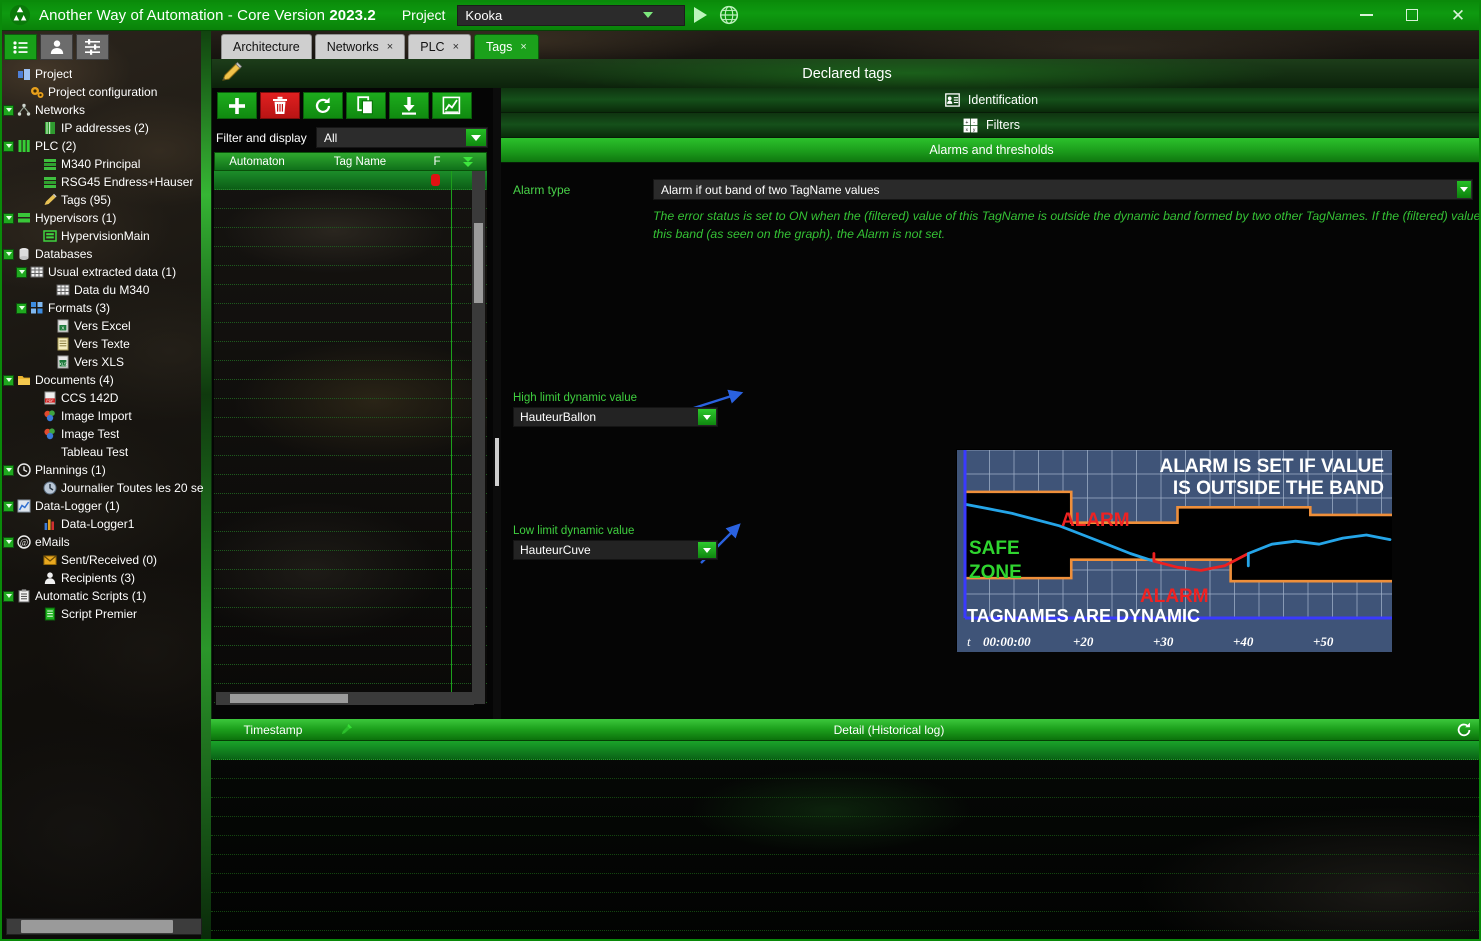  Describe the element at coordinates (102, 452) in the screenshot. I see `tree-item: Tableau Test` at that location.